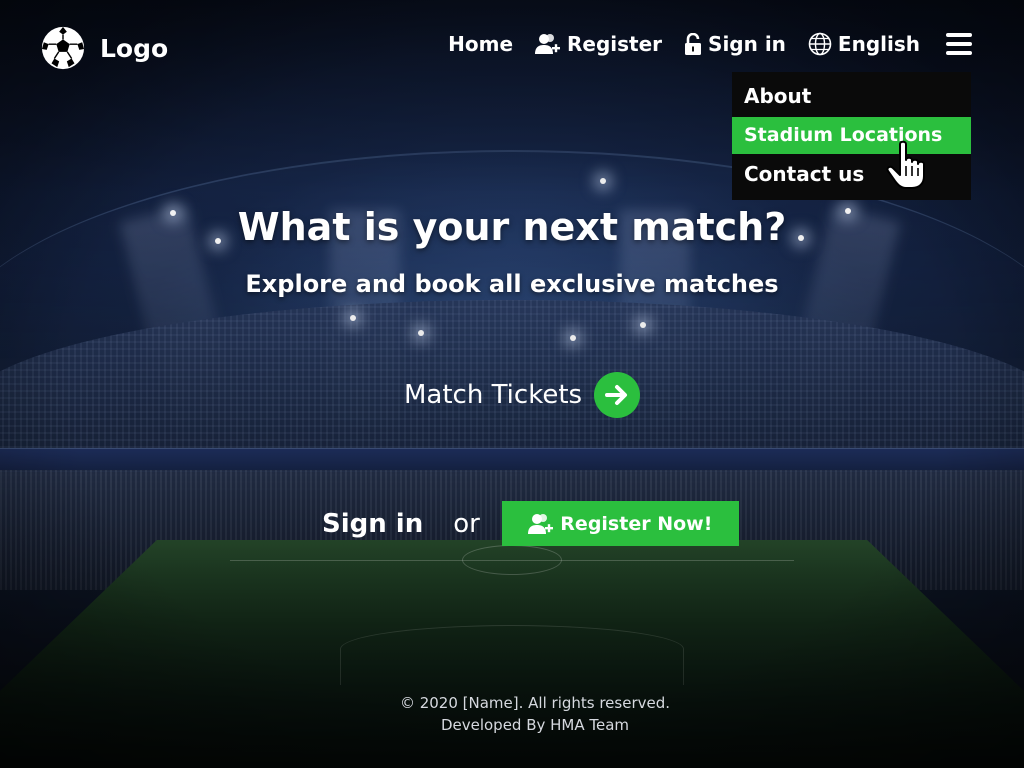 Image resolution: width=1024 pixels, height=768 pixels. What do you see at coordinates (466, 523) in the screenshot?
I see `or-separator: or` at bounding box center [466, 523].